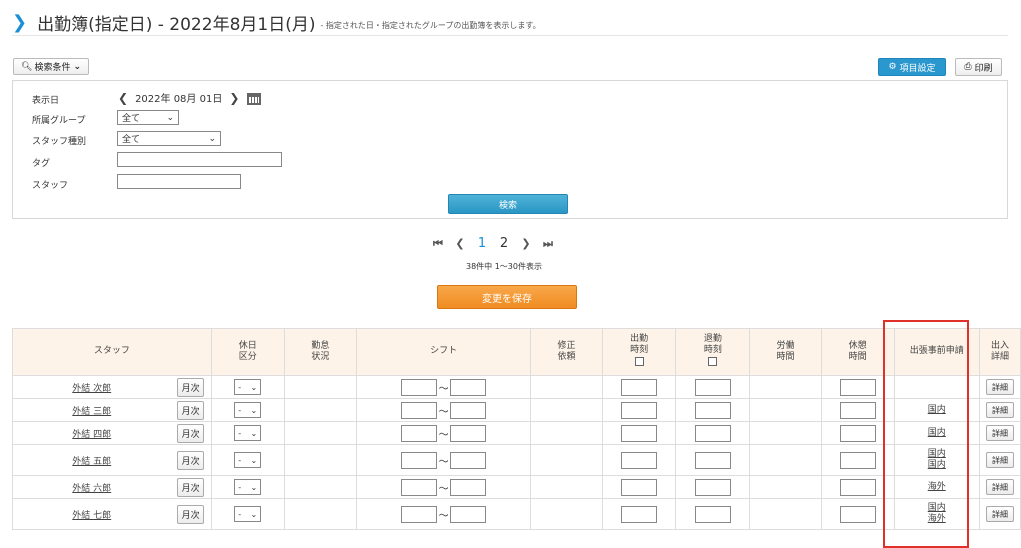 This screenshot has height=548, width=1021. I want to click on staff-input, so click(179, 181).